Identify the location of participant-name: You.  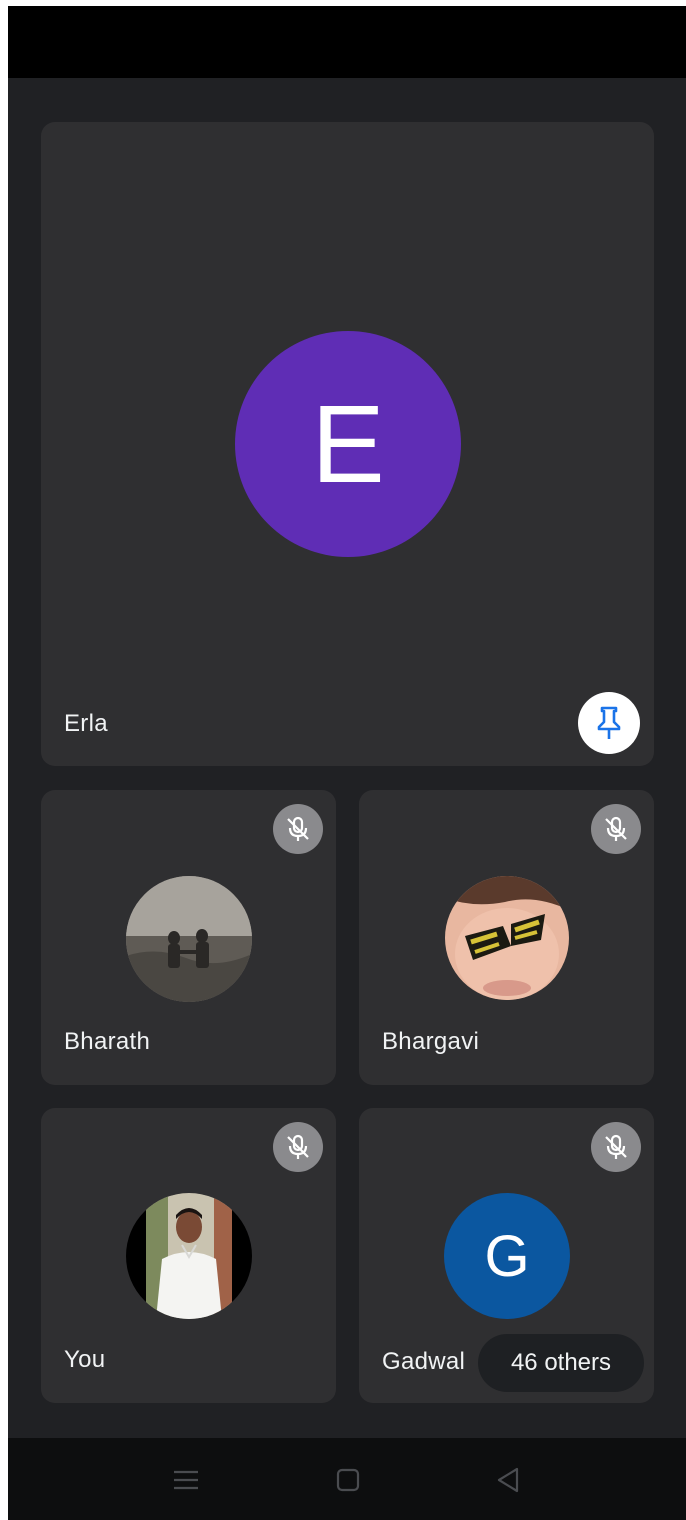
(85, 1359).